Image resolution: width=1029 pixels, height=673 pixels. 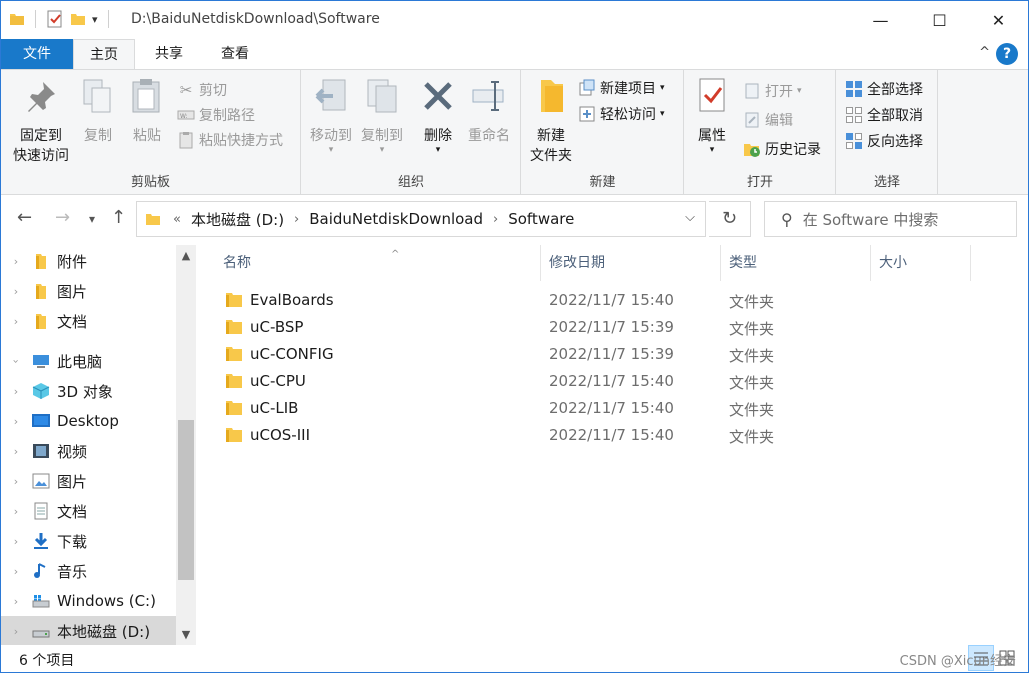 What do you see at coordinates (62, 217) in the screenshot?
I see `forward-arrow-icon: →` at bounding box center [62, 217].